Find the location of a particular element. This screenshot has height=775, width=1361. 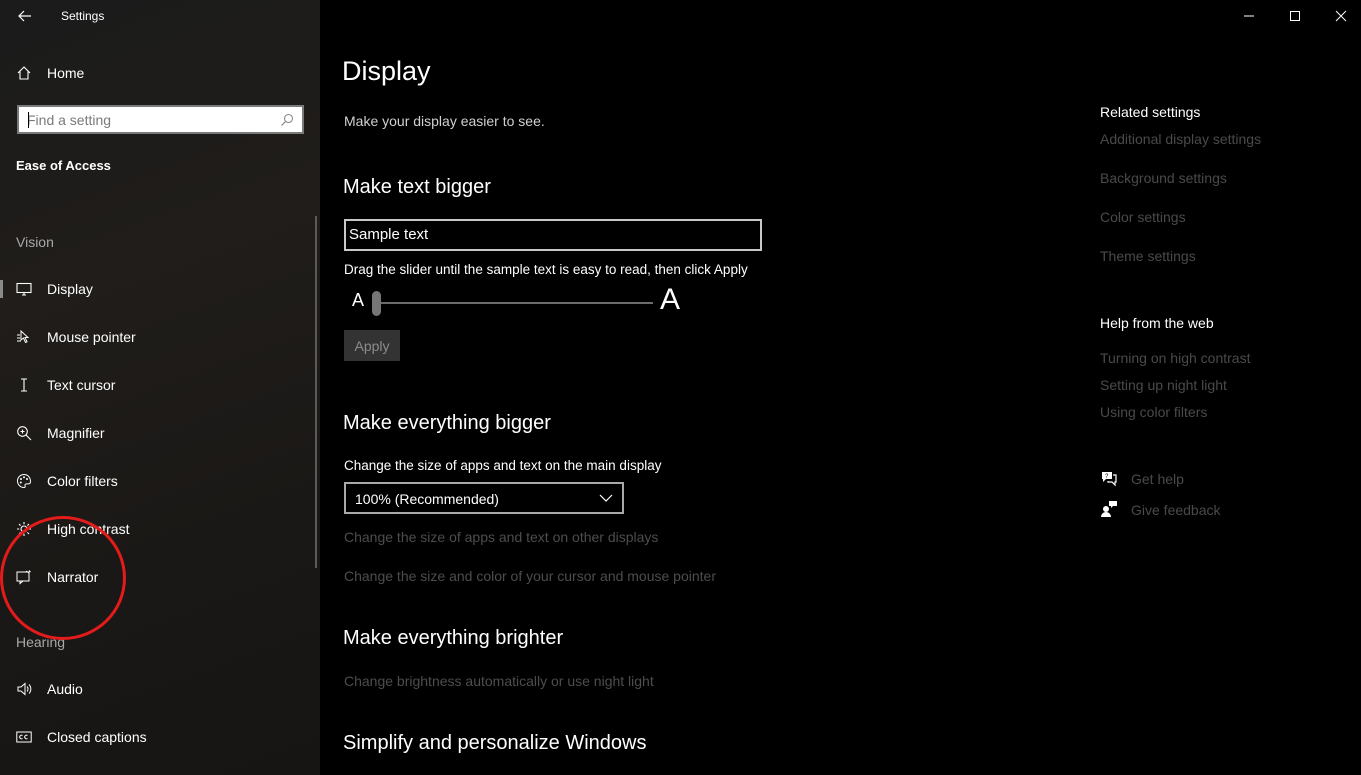

narrator-icon is located at coordinates (23, 577).